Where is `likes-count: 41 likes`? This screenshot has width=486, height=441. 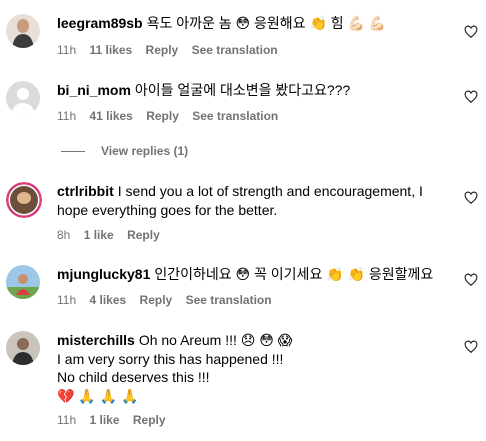
likes-count: 41 likes is located at coordinates (110, 116).